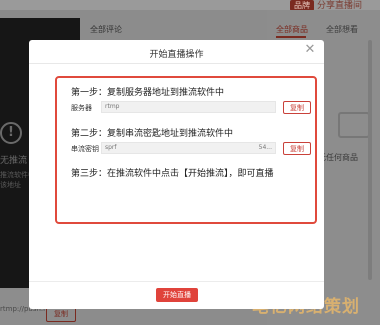  What do you see at coordinates (172, 174) in the screenshot?
I see `step3-title: 第三步：在推流软件中点击【开始推流】，即可直播` at bounding box center [172, 174].